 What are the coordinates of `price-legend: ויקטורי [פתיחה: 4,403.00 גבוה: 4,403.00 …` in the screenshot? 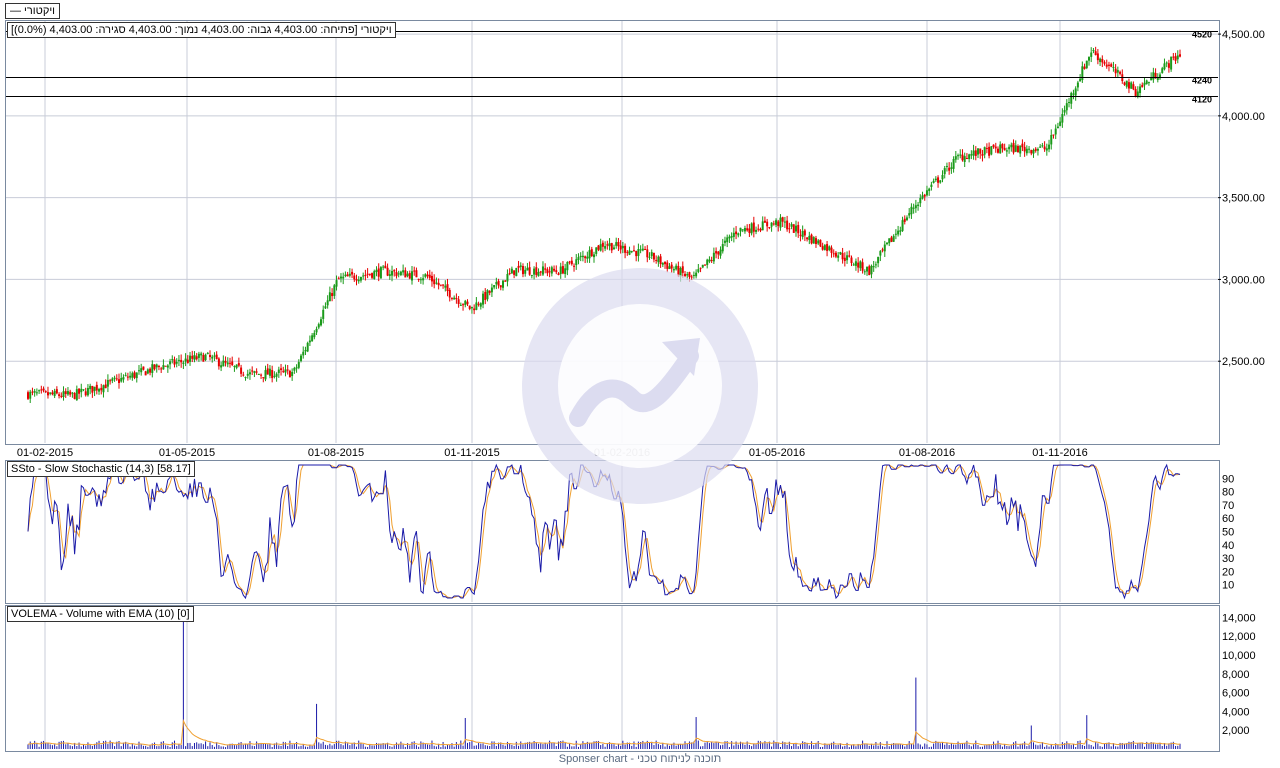 It's located at (201, 30).